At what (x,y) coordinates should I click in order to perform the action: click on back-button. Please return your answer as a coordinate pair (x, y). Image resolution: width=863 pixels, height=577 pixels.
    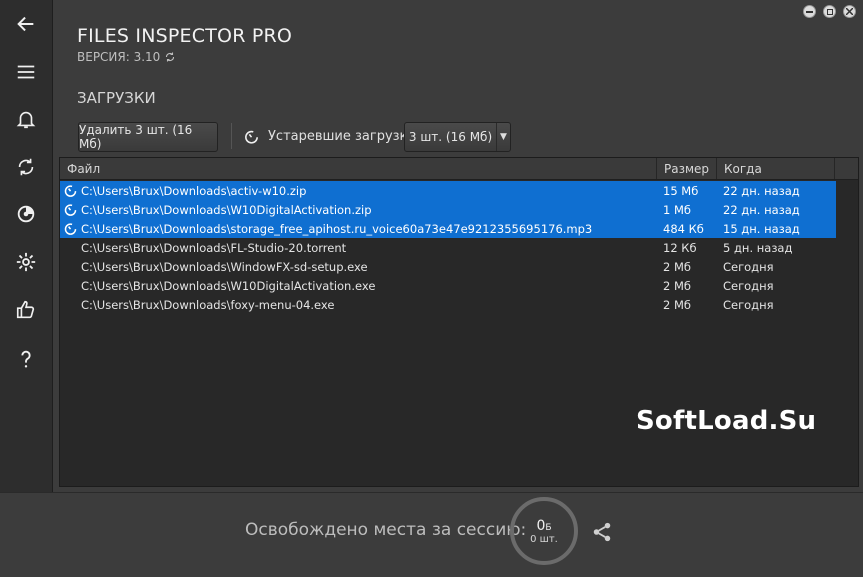
    Looking at the image, I should click on (26, 24).